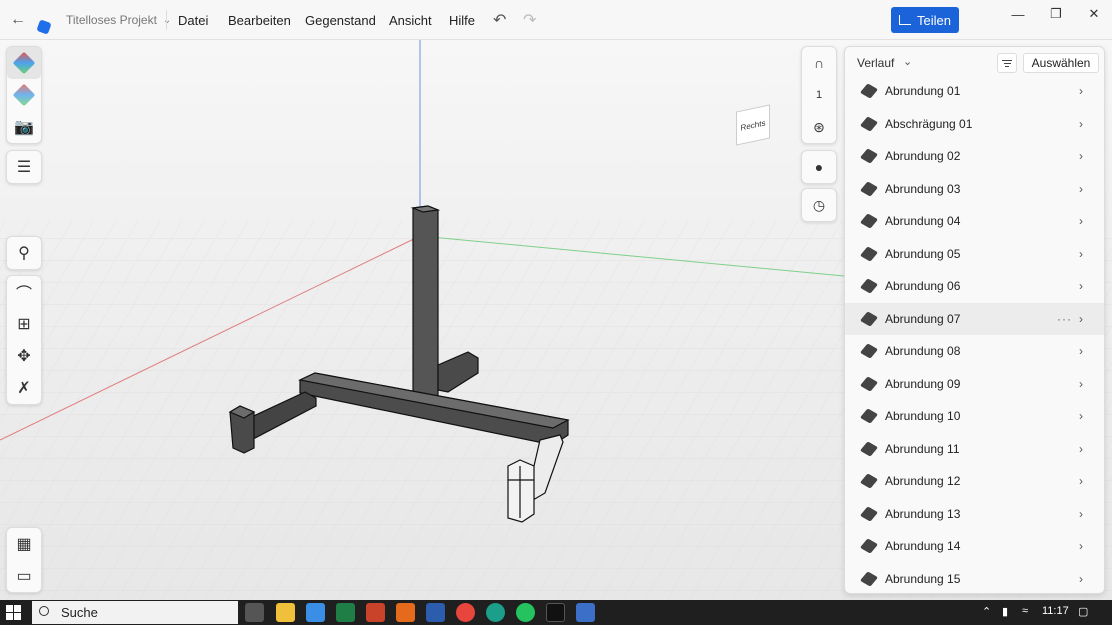 This screenshot has height=625, width=1112. I want to click on view-cube: Rechts, so click(755, 125).